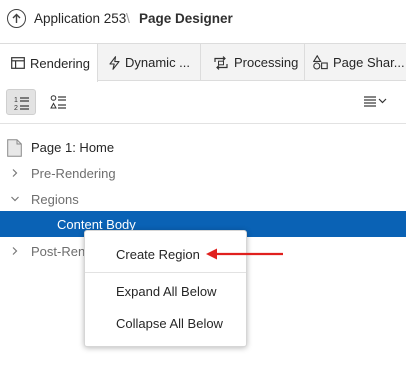 This screenshot has width=406, height=372. What do you see at coordinates (18, 63) in the screenshot?
I see `rendering-icon` at bounding box center [18, 63].